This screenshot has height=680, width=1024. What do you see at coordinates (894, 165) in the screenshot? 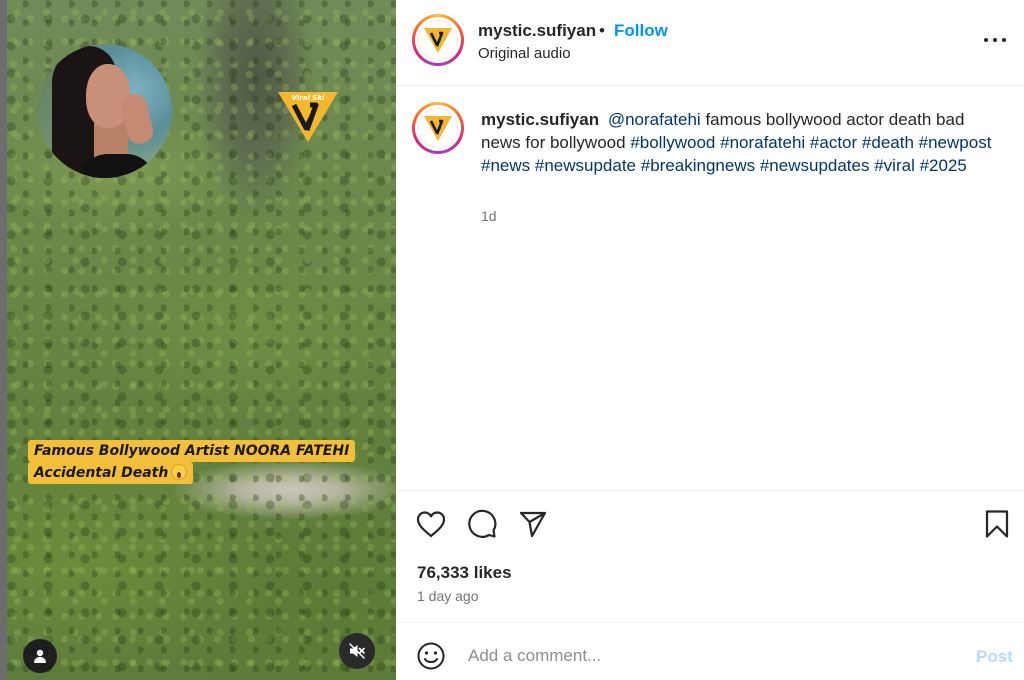
I see `hashtag-link: #viral` at bounding box center [894, 165].